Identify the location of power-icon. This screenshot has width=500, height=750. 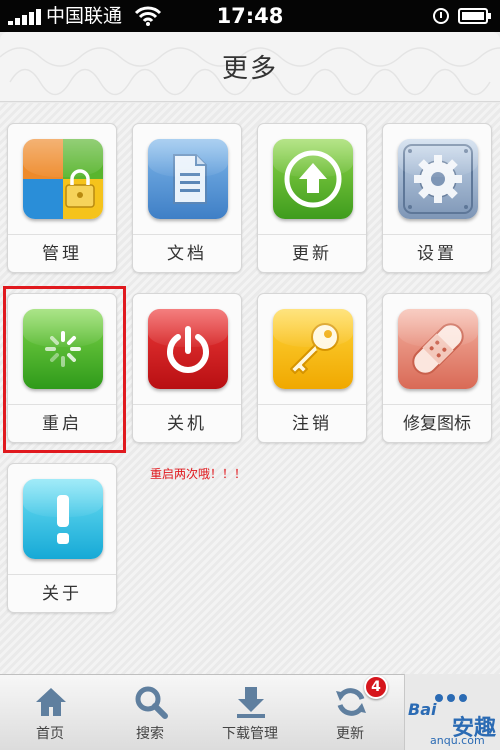
(188, 349).